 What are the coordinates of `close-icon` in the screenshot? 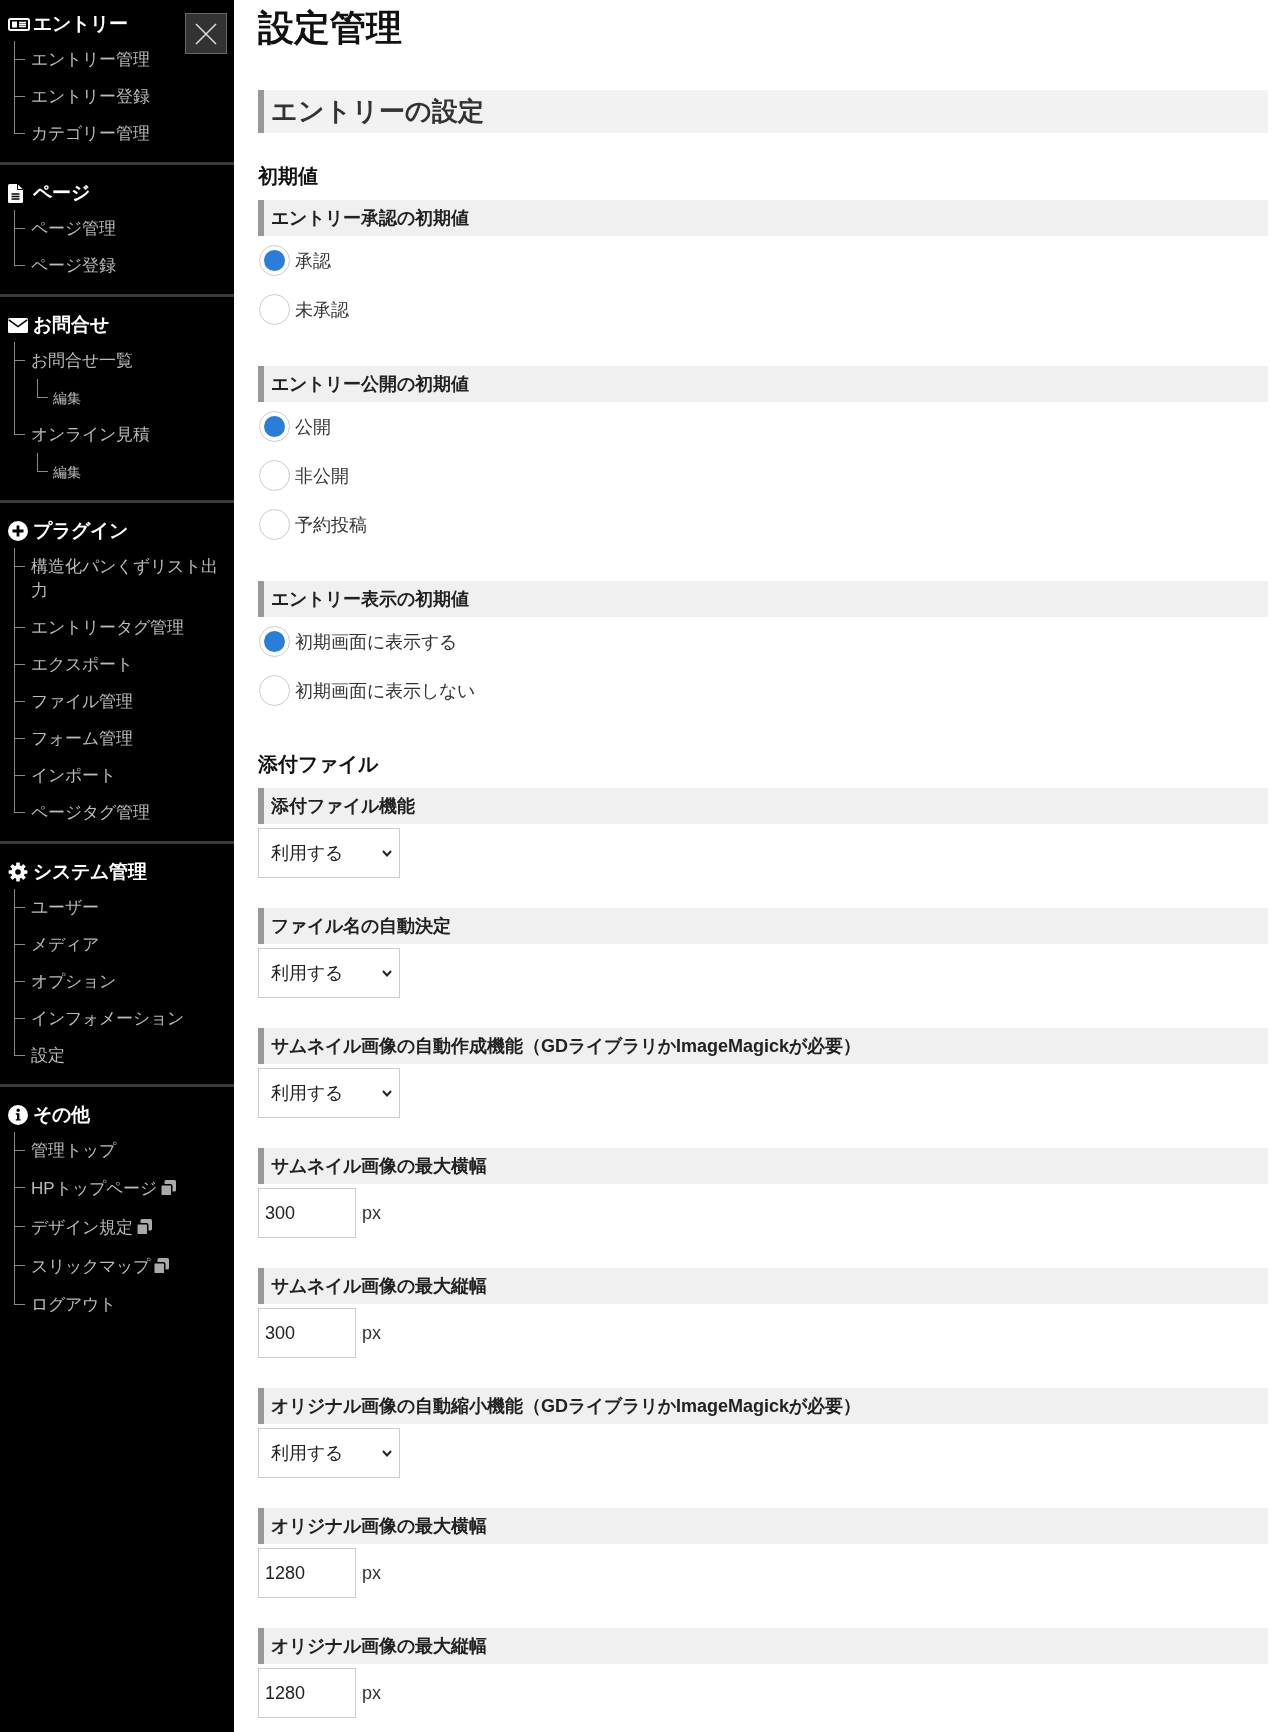 It's located at (206, 33).